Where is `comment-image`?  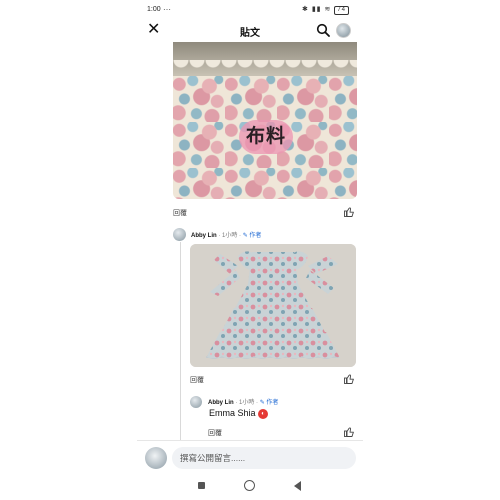
comment-image is located at coordinates (273, 305).